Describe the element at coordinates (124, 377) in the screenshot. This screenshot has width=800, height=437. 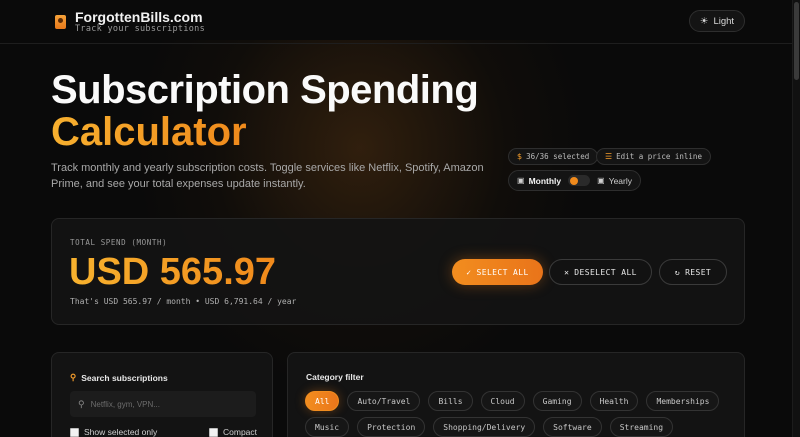
I see `search-panel-title-label: Search subscriptions` at that location.